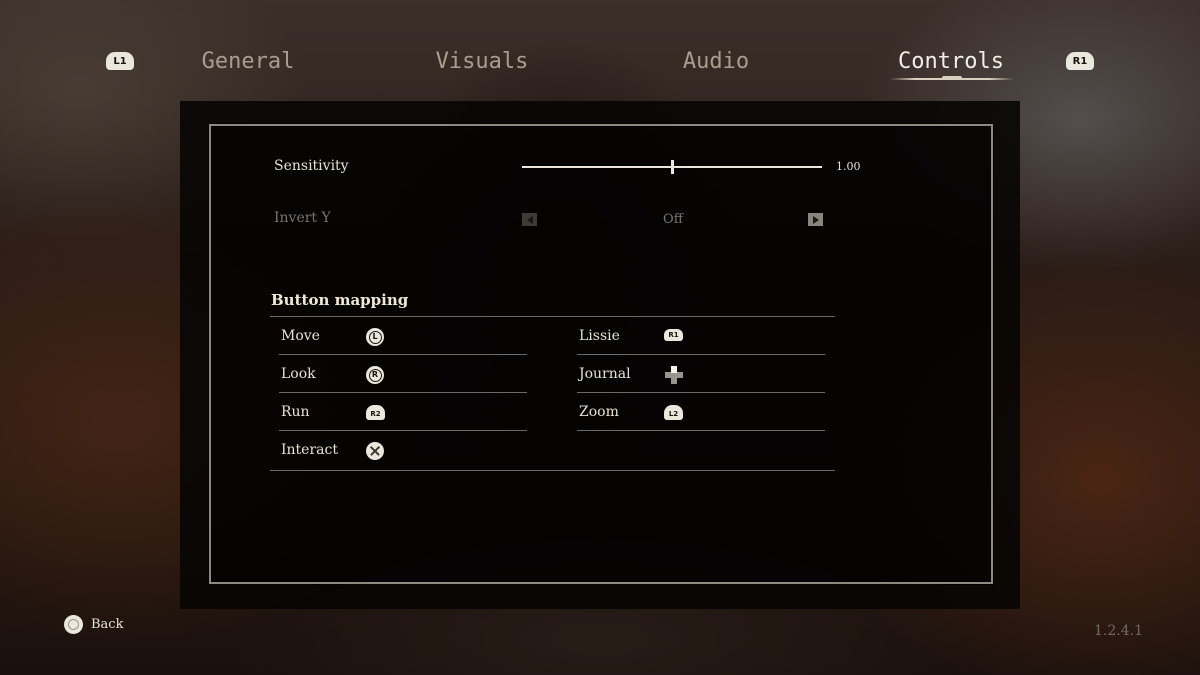 The height and width of the screenshot is (675, 1200). Describe the element at coordinates (701, 374) in the screenshot. I see `mapping-row-journal: Journal` at that location.